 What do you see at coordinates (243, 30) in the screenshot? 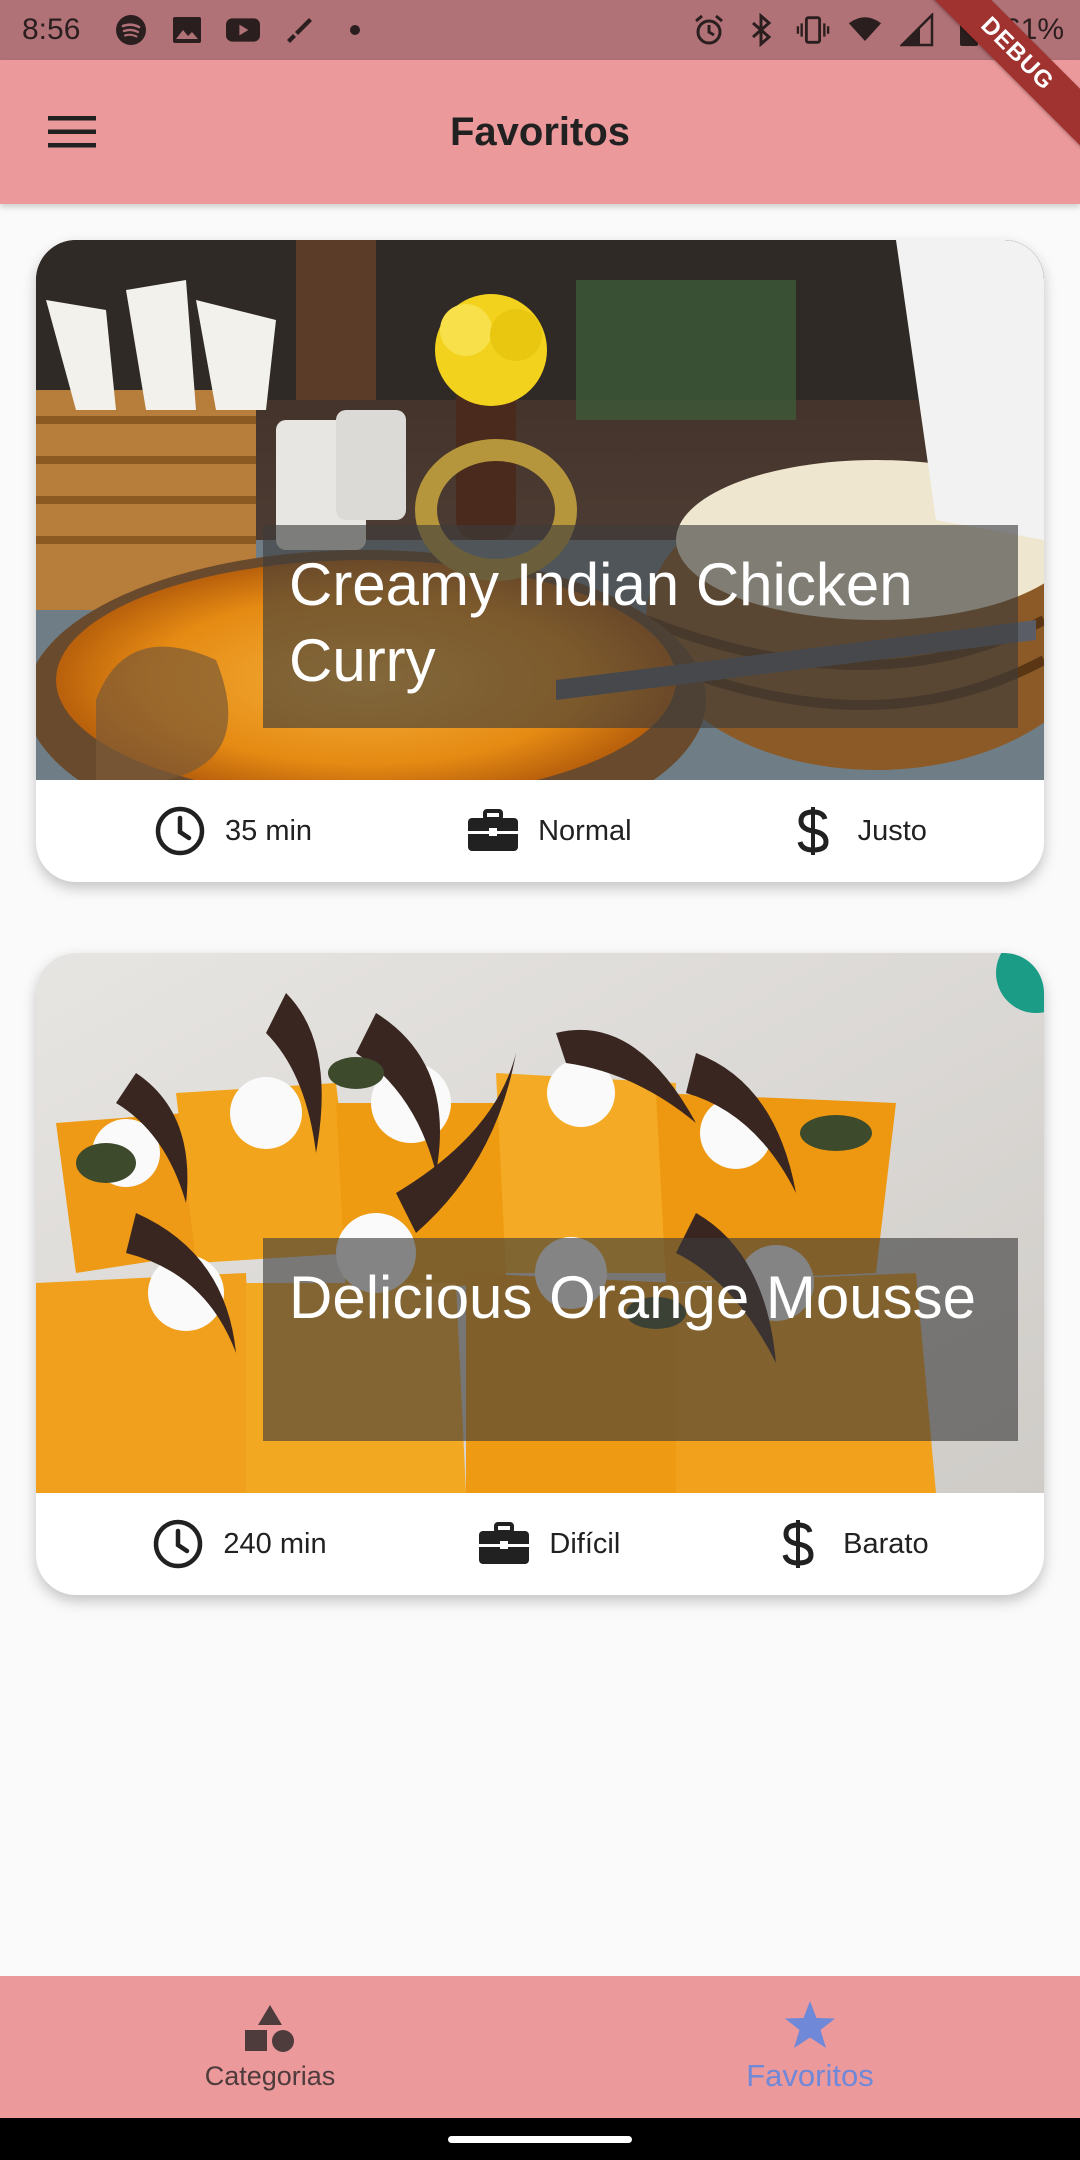
I see `youtube-icon` at bounding box center [243, 30].